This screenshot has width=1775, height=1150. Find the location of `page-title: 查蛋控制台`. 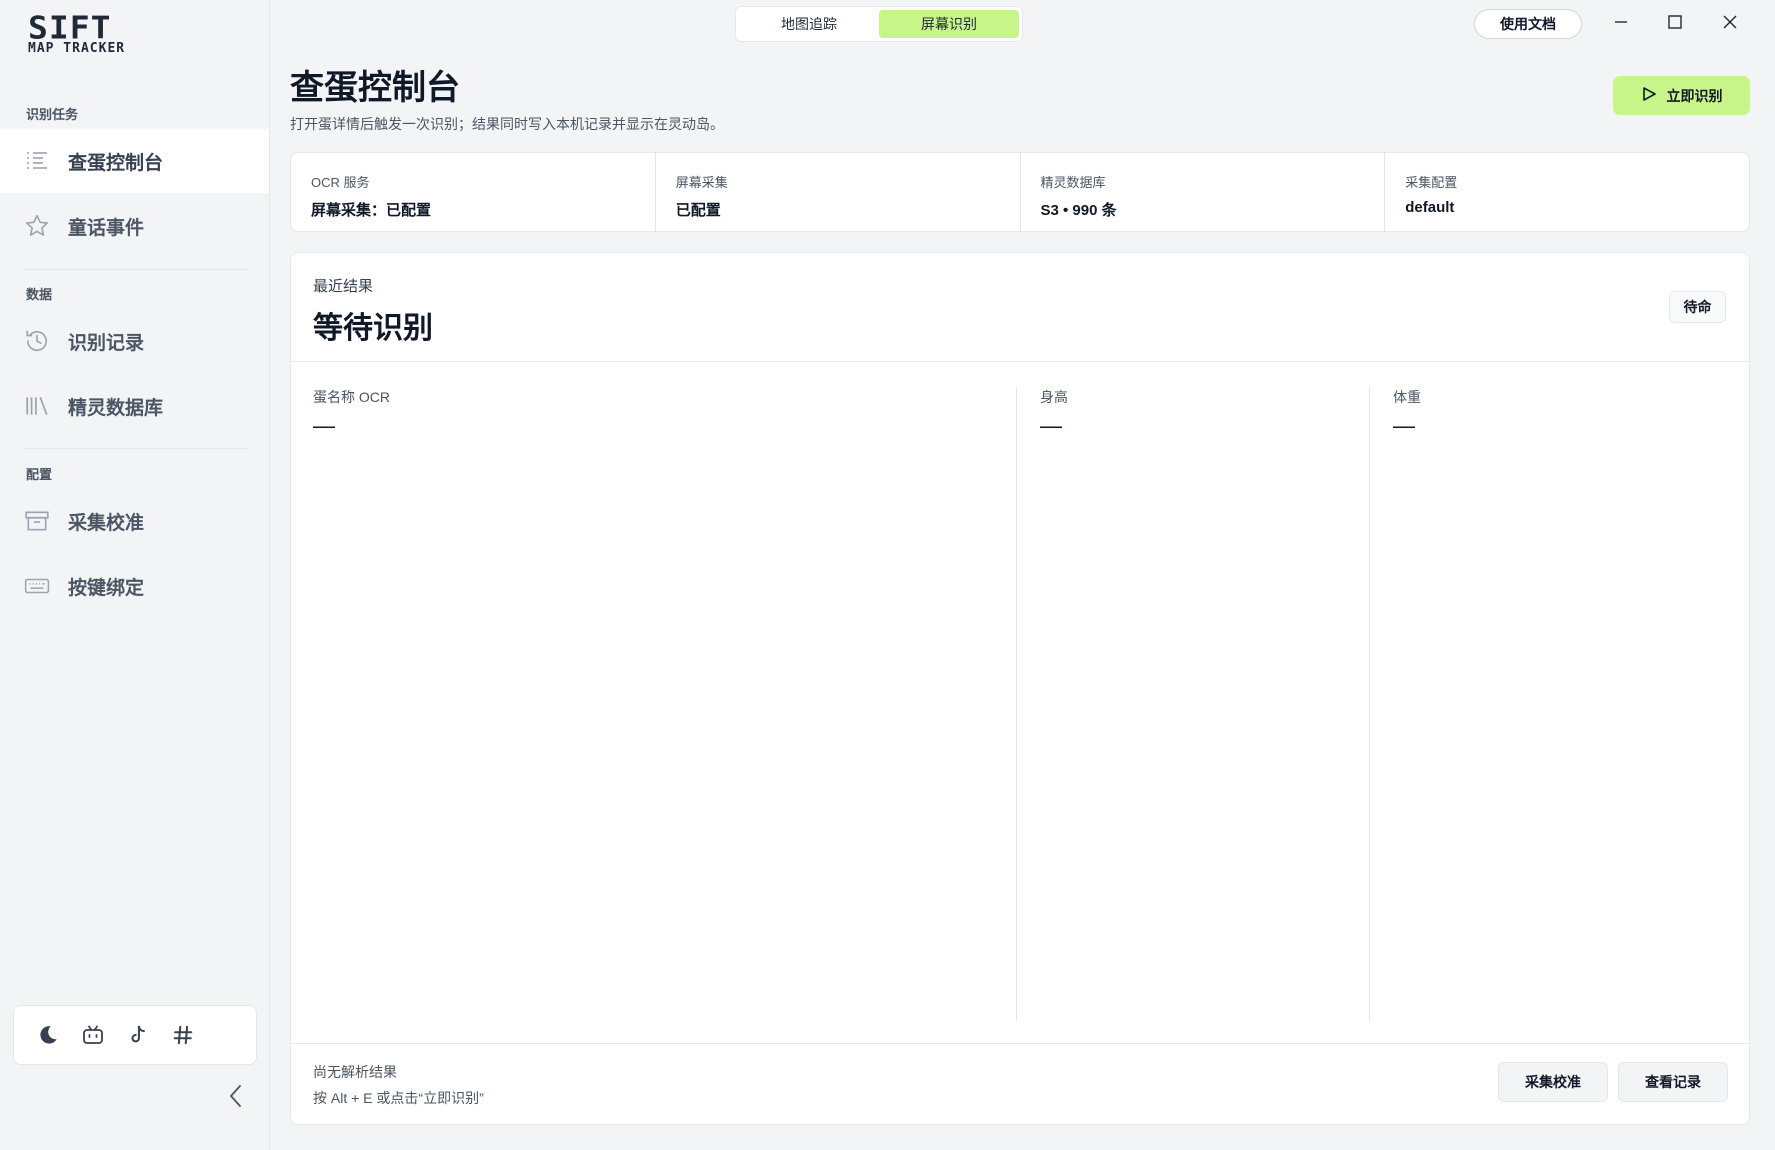

page-title: 查蛋控制台 is located at coordinates (375, 88).